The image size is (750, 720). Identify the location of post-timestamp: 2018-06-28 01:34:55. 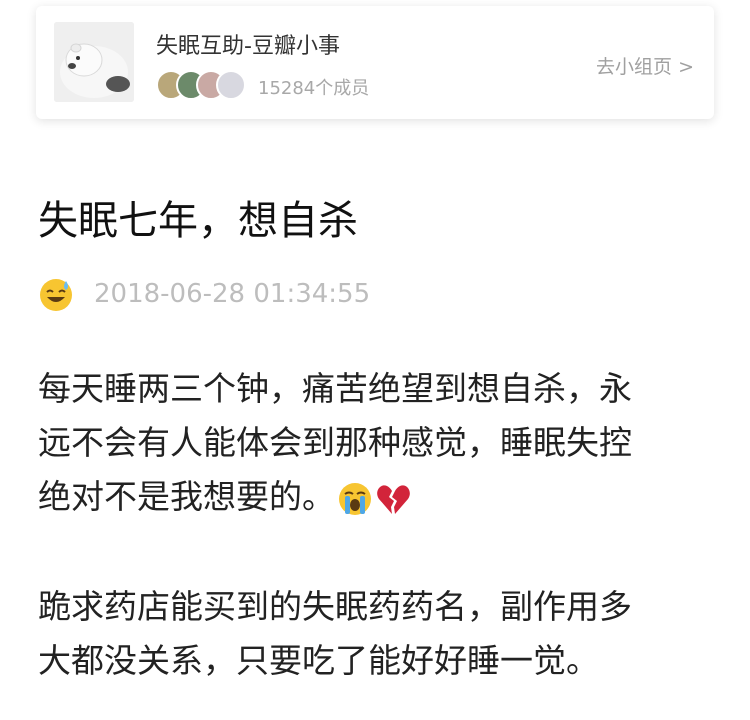
(232, 294).